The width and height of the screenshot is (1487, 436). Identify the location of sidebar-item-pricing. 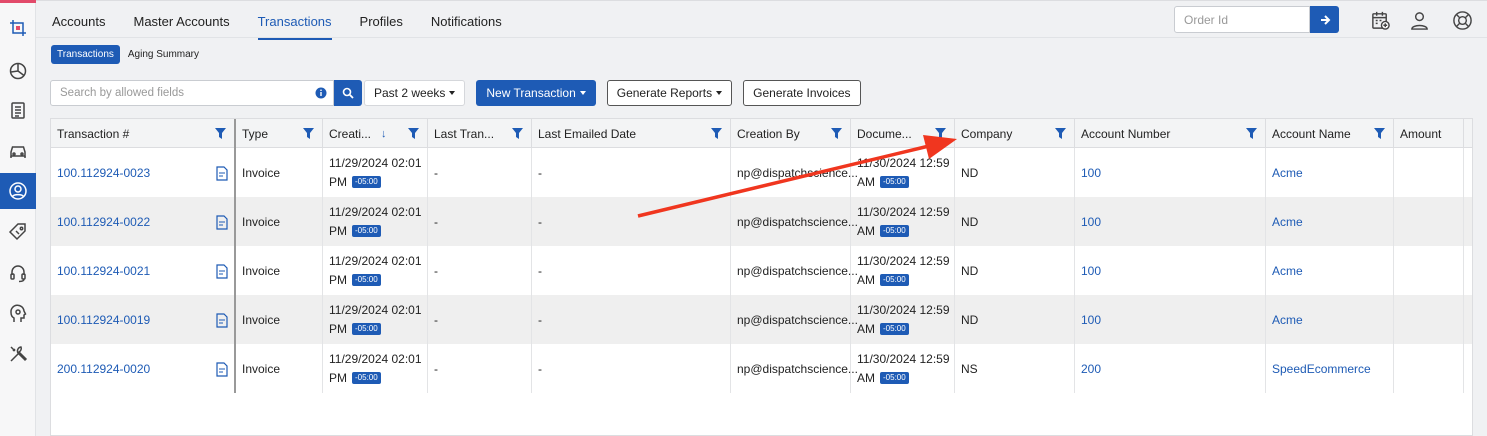
(18, 232).